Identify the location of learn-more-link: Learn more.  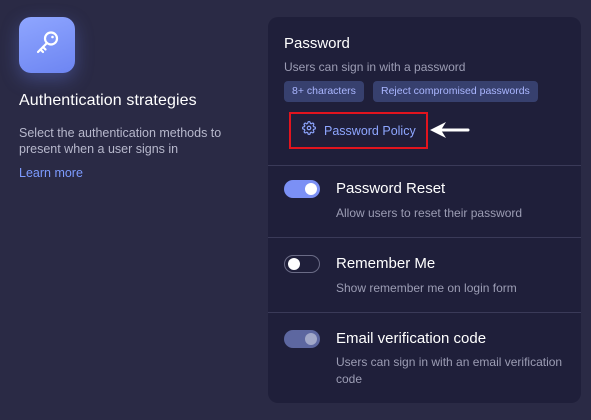
(51, 173).